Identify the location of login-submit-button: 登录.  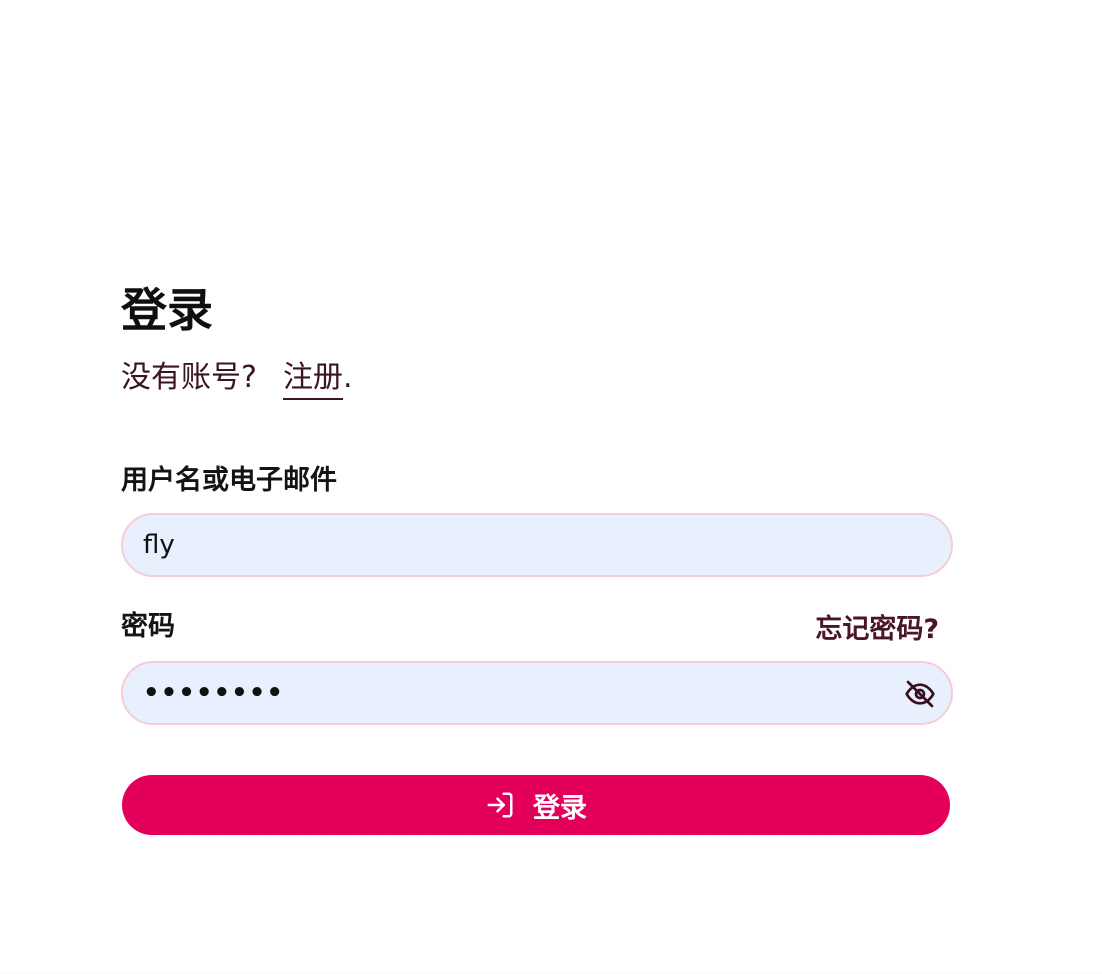
(536, 805).